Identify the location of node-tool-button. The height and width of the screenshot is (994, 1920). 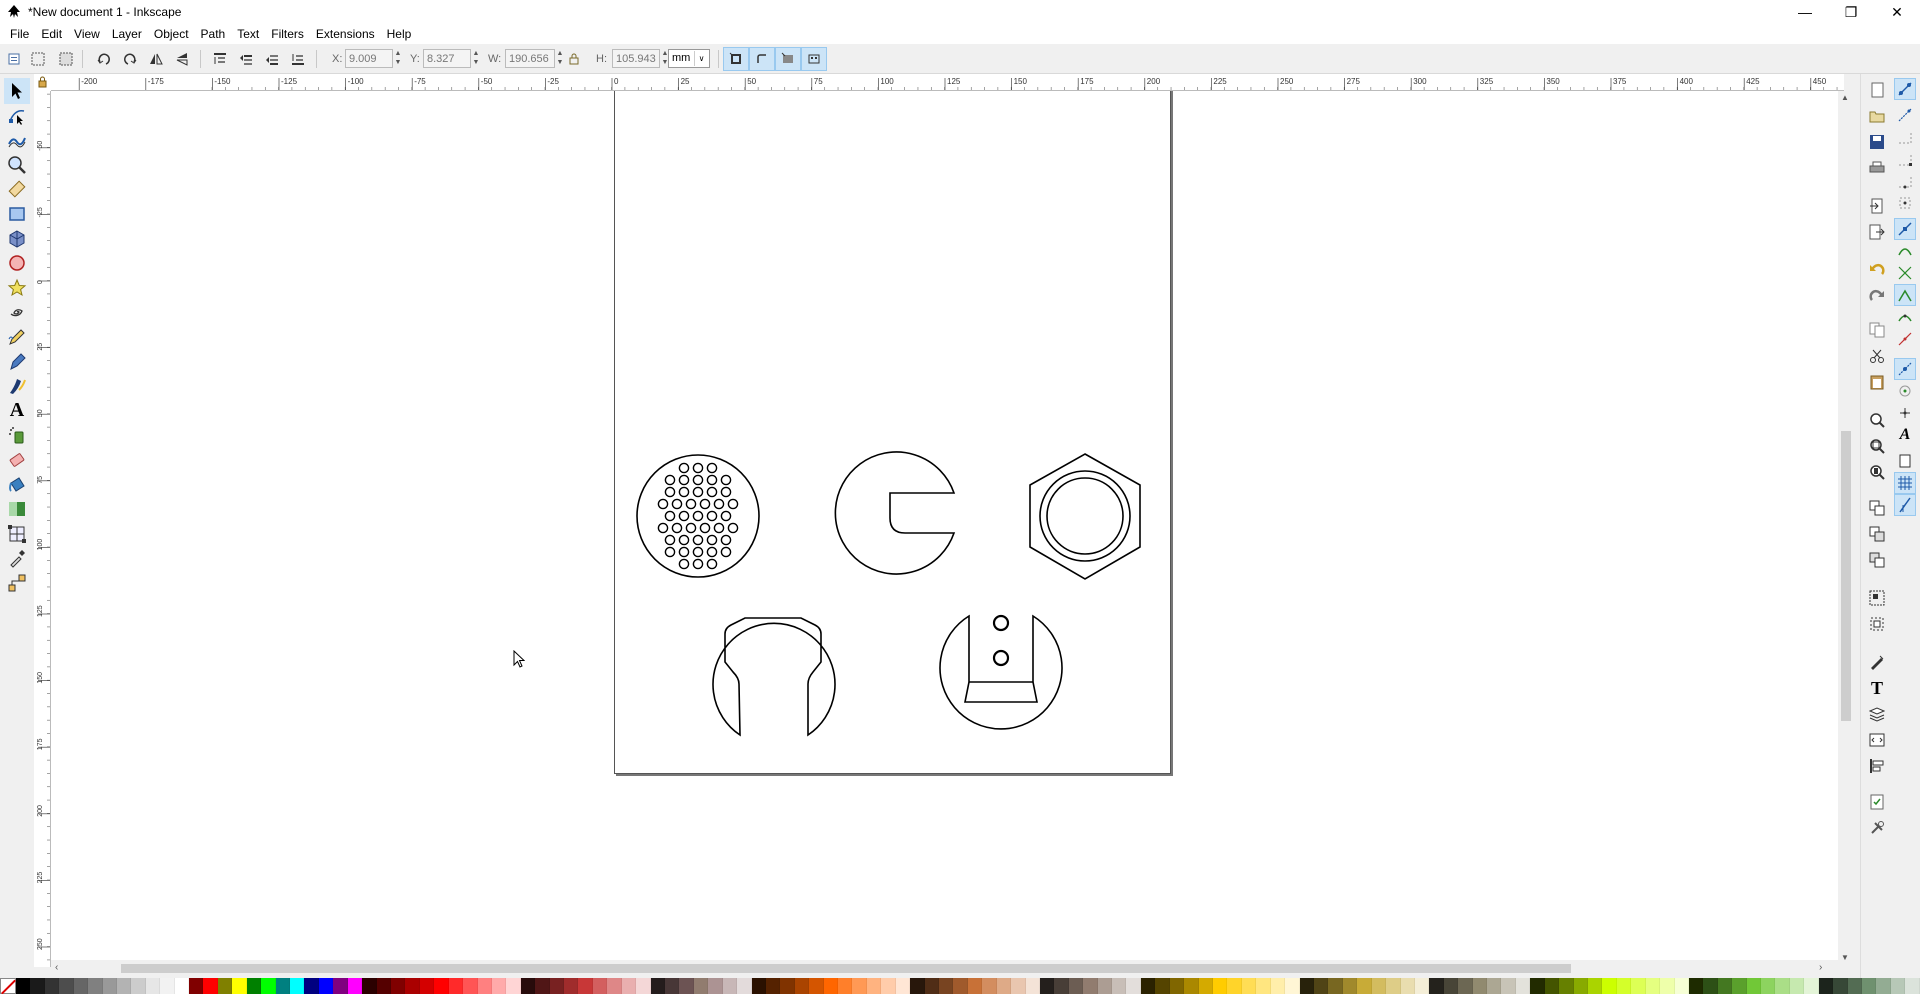
(17, 116).